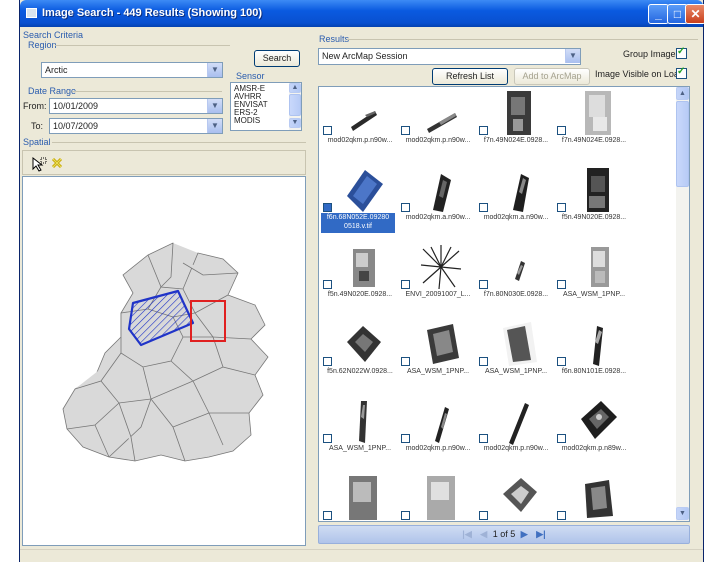 Image resolution: width=704 pixels, height=562 pixels. I want to click on date-range-label: Date Range, so click(52, 91).